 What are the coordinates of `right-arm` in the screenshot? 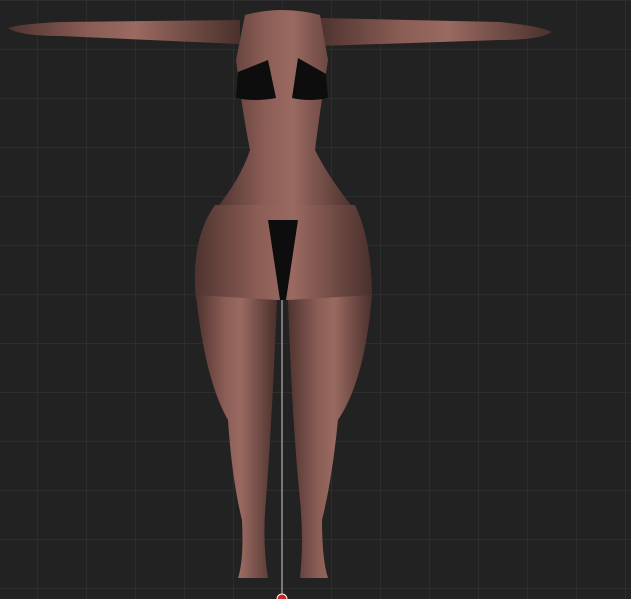 It's located at (436, 32).